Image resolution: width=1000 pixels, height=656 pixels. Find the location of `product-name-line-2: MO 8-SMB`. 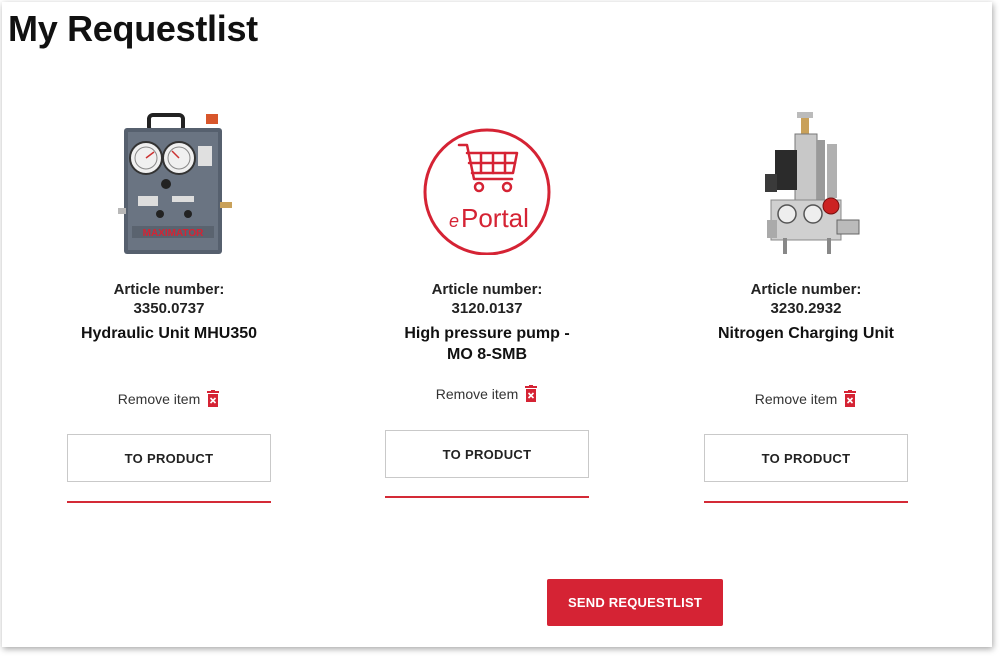

product-name-line-2: MO 8-SMB is located at coordinates (487, 354).